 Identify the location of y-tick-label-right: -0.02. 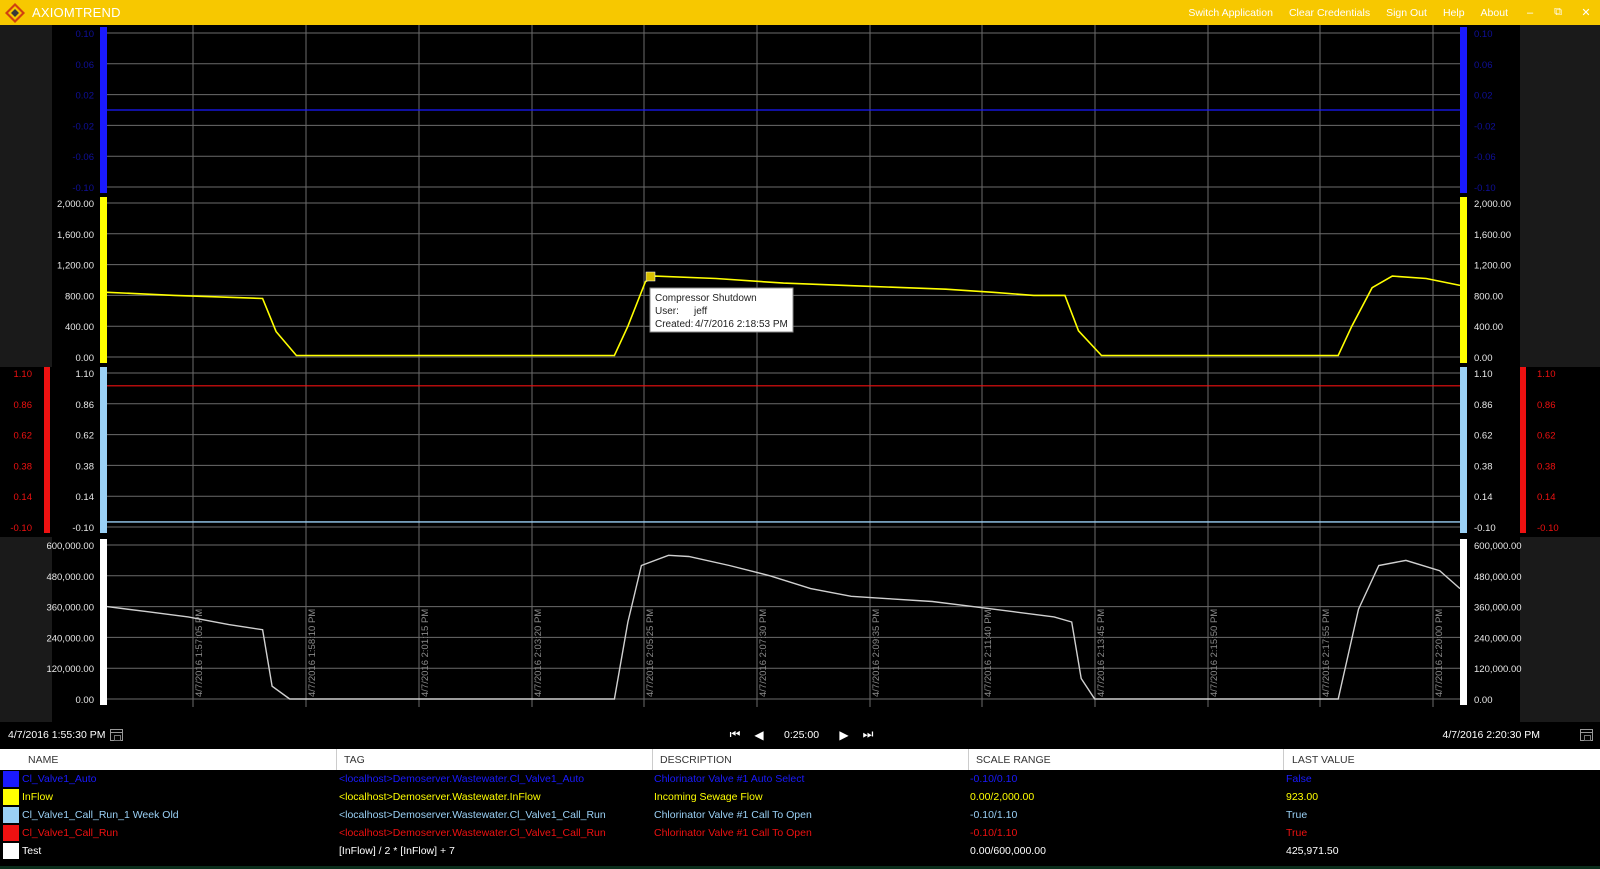
(1485, 126).